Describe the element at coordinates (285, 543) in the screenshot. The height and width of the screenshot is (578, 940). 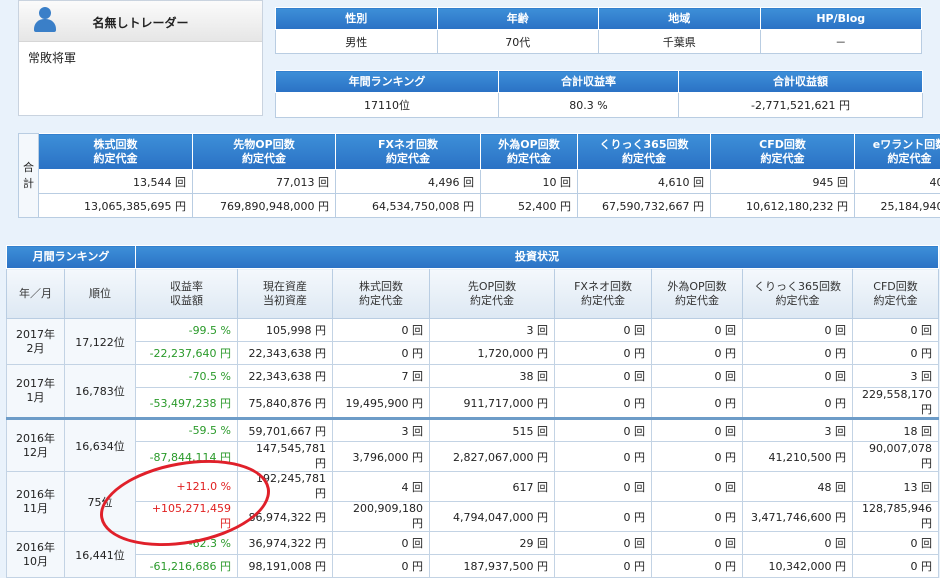
I see `value-cell: 36,974,322 円` at that location.